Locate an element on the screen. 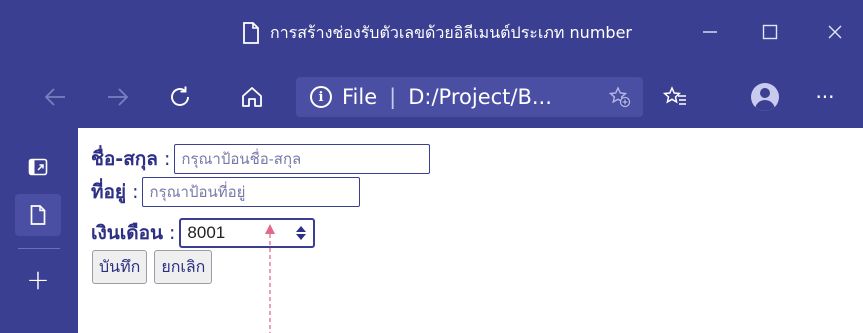  vertical-tabs-sidebar: + is located at coordinates (39, 230).